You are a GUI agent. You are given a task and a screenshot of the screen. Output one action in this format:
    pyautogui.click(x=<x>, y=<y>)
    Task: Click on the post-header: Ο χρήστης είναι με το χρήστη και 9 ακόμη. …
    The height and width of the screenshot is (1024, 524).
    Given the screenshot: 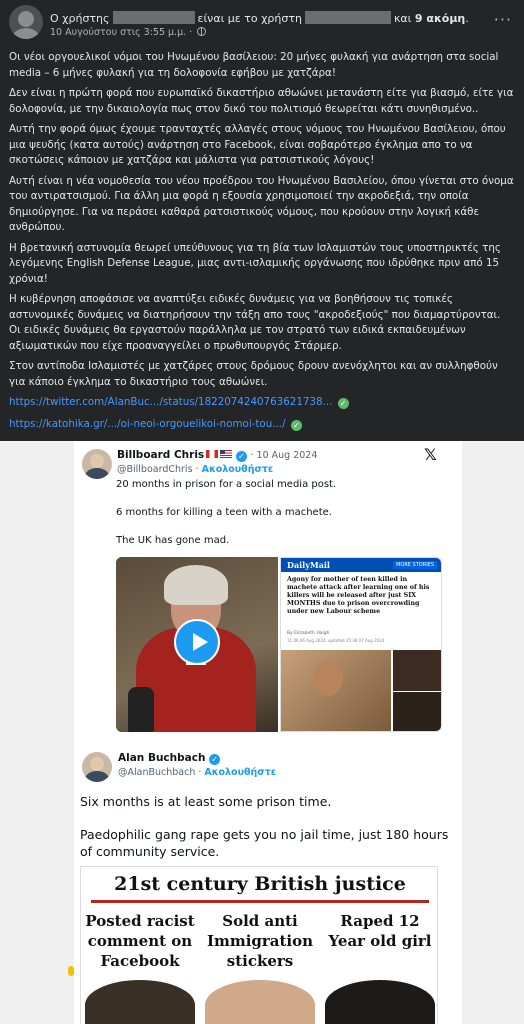 What is the action you would take?
    pyautogui.click(x=262, y=22)
    